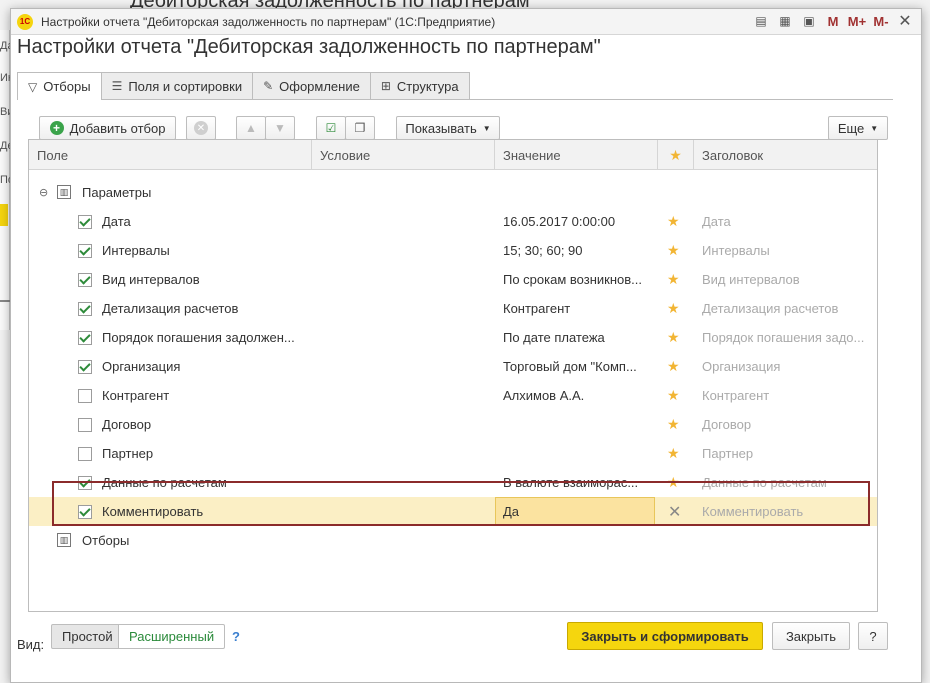 This screenshot has height=683, width=930. Describe the element at coordinates (106, 540) in the screenshot. I see `group-label: Отборы` at that location.